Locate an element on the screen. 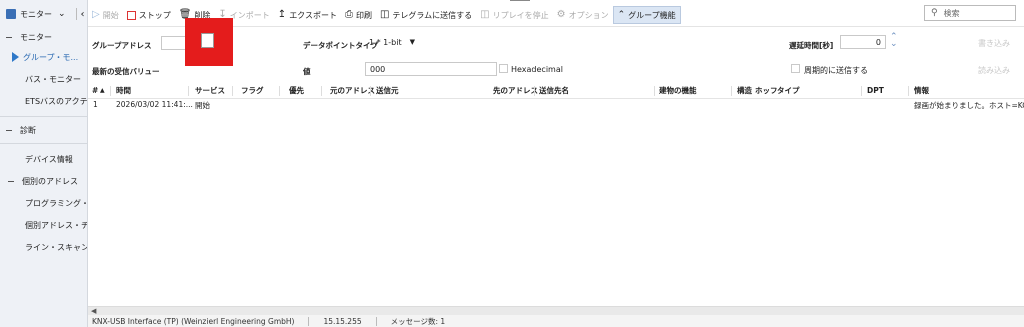 The height and width of the screenshot is (327, 1024). delay-field: 0 is located at coordinates (863, 42).